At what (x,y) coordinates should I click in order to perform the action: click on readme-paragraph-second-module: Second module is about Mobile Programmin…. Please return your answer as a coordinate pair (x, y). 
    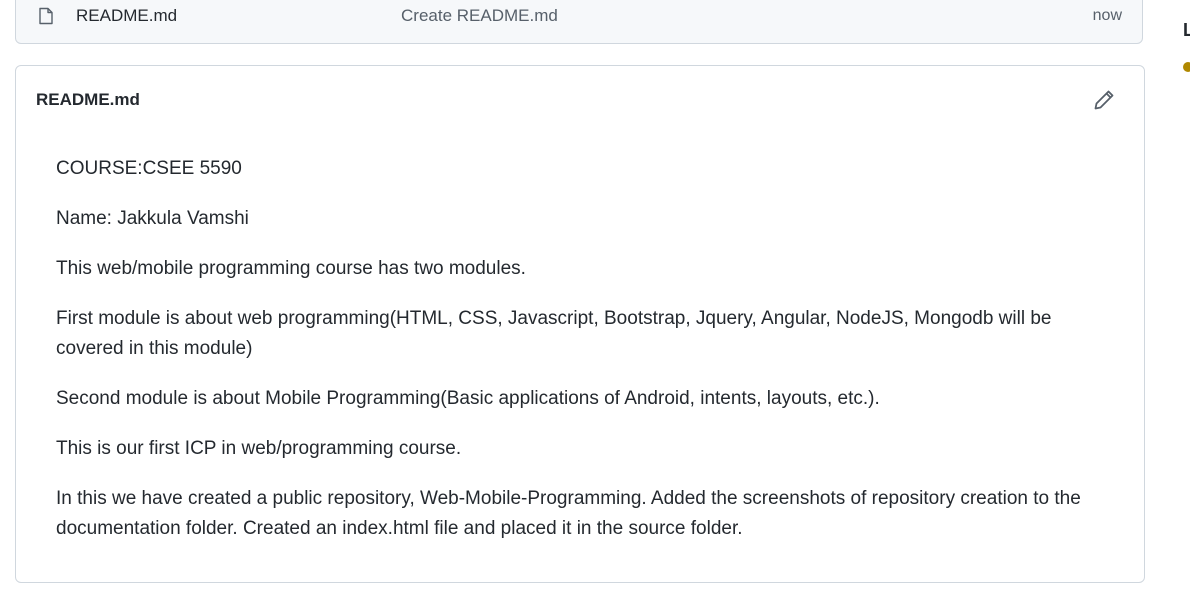
    Looking at the image, I should click on (468, 398).